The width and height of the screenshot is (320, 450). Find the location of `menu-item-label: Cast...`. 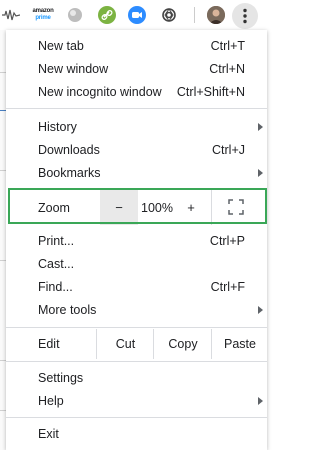

menu-item-label: Cast... is located at coordinates (56, 264).